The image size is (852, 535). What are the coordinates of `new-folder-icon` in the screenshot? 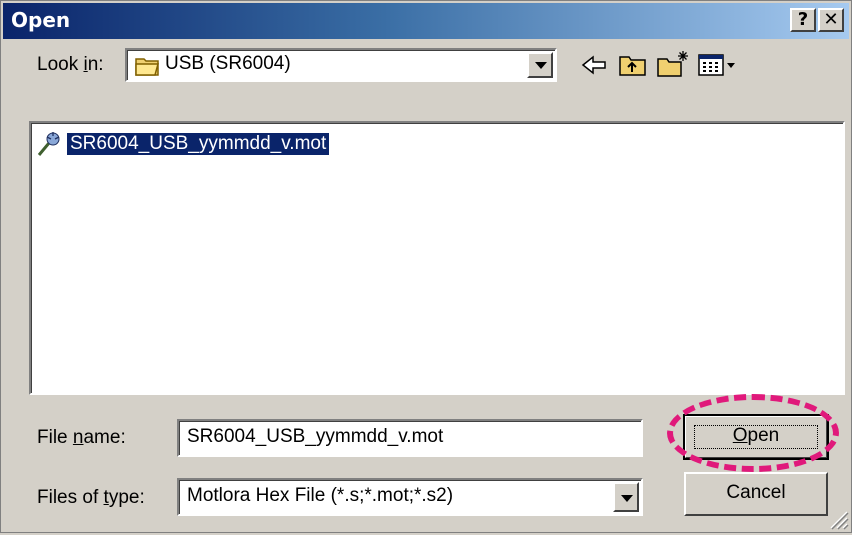 It's located at (673, 68).